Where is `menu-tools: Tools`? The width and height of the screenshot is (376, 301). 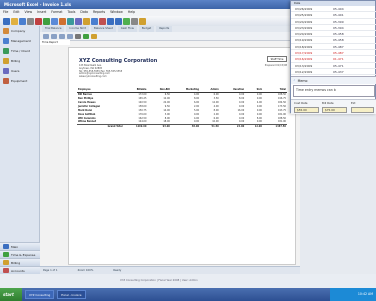 menu-tools: Tools is located at coordinates (72, 12).